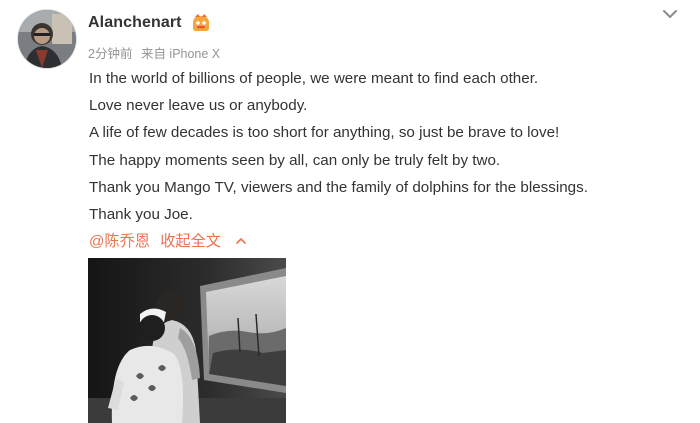  What do you see at coordinates (141, 215) in the screenshot?
I see `post-text-line: Thank you Joe.` at bounding box center [141, 215].